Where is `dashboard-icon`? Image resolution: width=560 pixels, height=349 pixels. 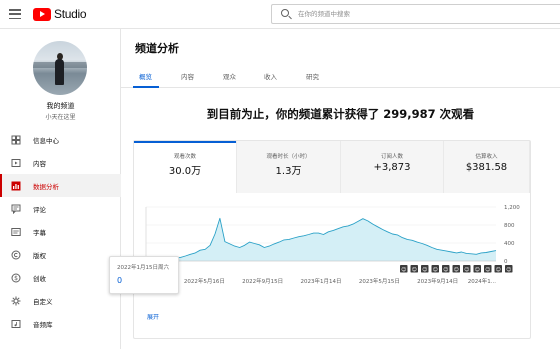
dashboard-icon is located at coordinates (16, 139).